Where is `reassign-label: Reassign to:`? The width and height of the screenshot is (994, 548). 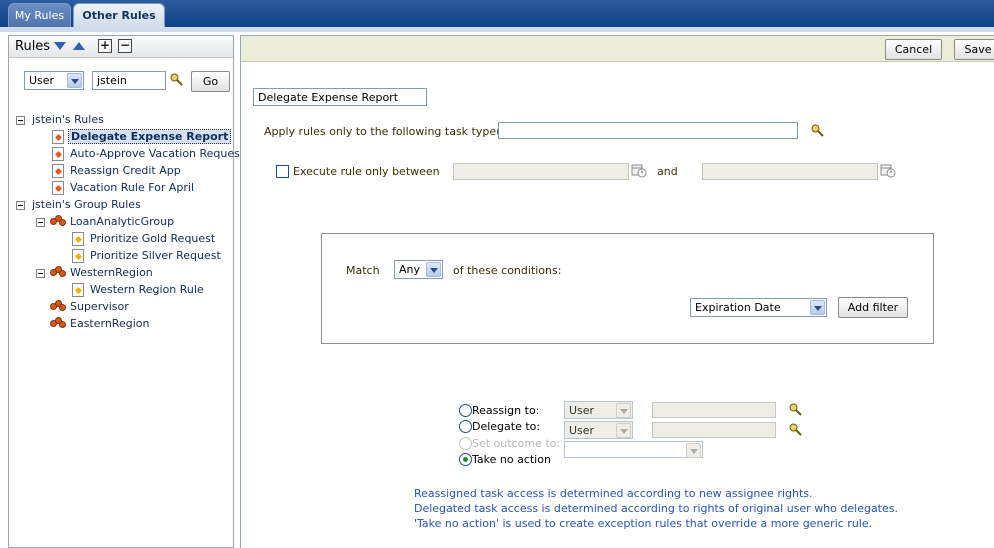
reassign-label: Reassign to: is located at coordinates (506, 410).